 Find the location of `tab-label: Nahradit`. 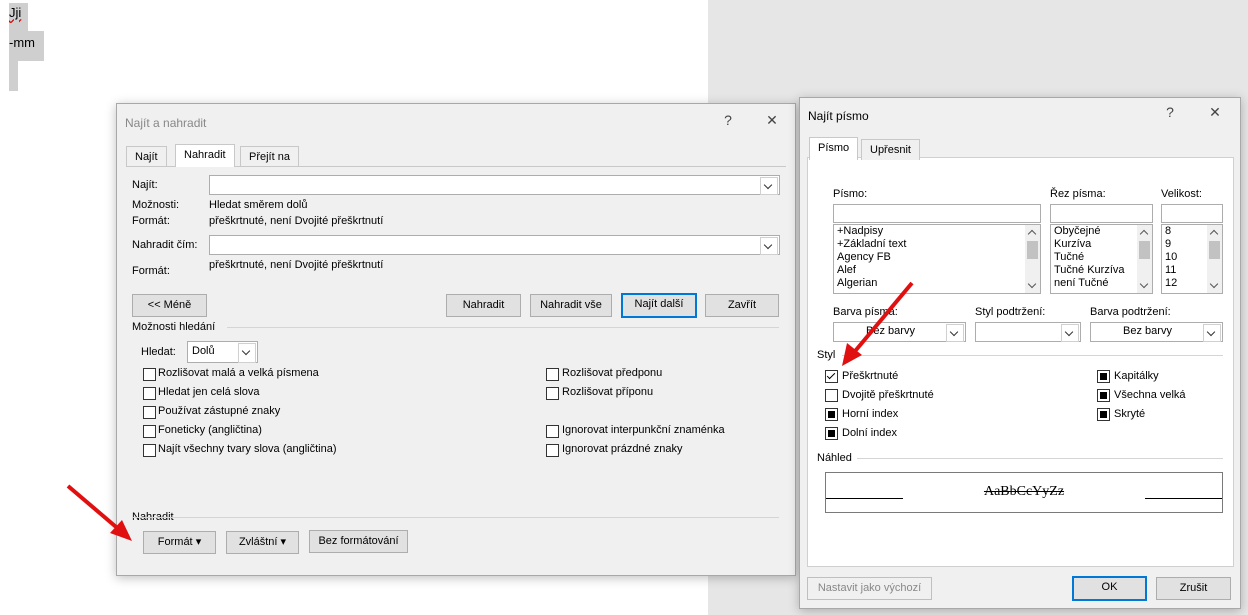

tab-label: Nahradit is located at coordinates (205, 155).